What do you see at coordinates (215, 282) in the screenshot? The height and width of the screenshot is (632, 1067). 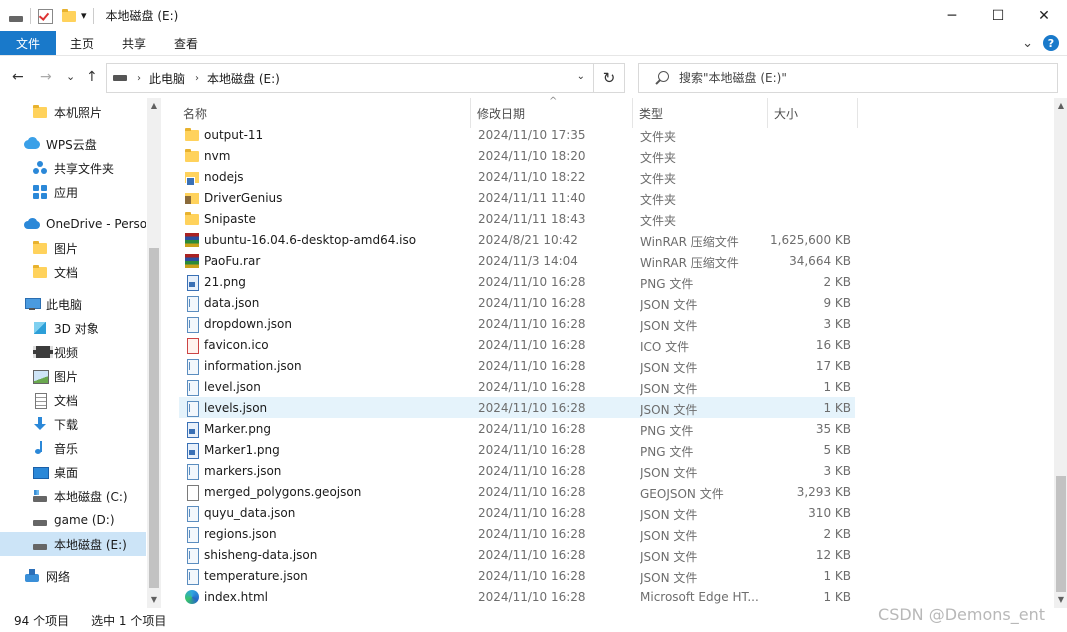 I see `file-name-cell: 21.png` at bounding box center [215, 282].